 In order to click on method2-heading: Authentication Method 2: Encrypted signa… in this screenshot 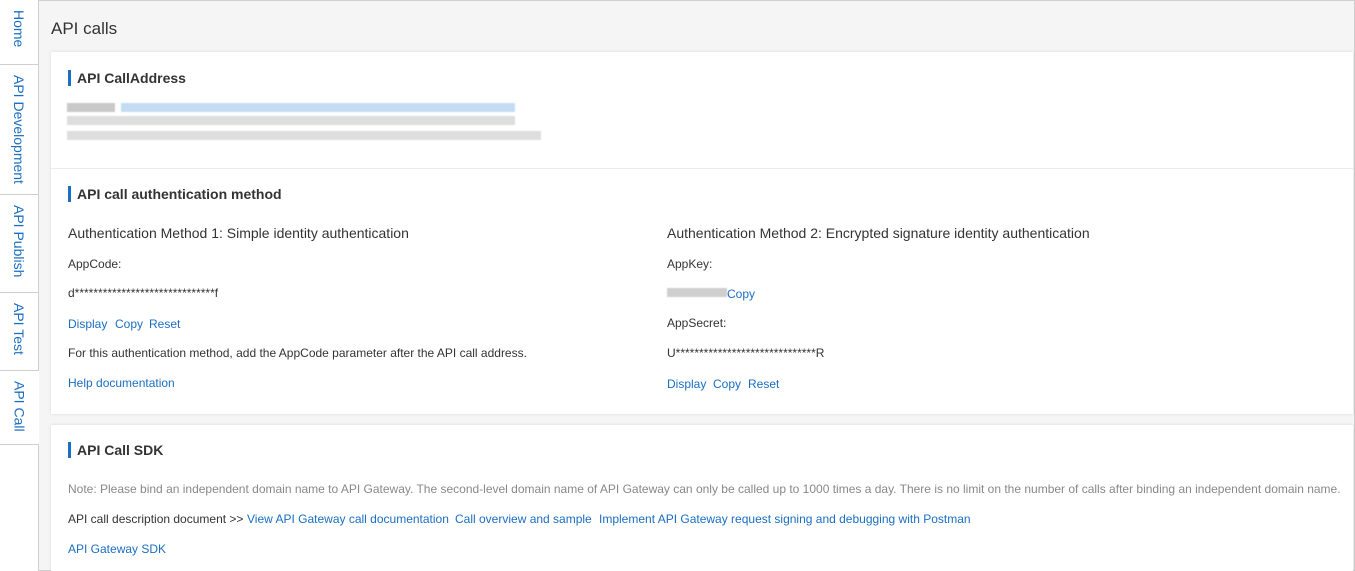, I will do `click(878, 233)`.